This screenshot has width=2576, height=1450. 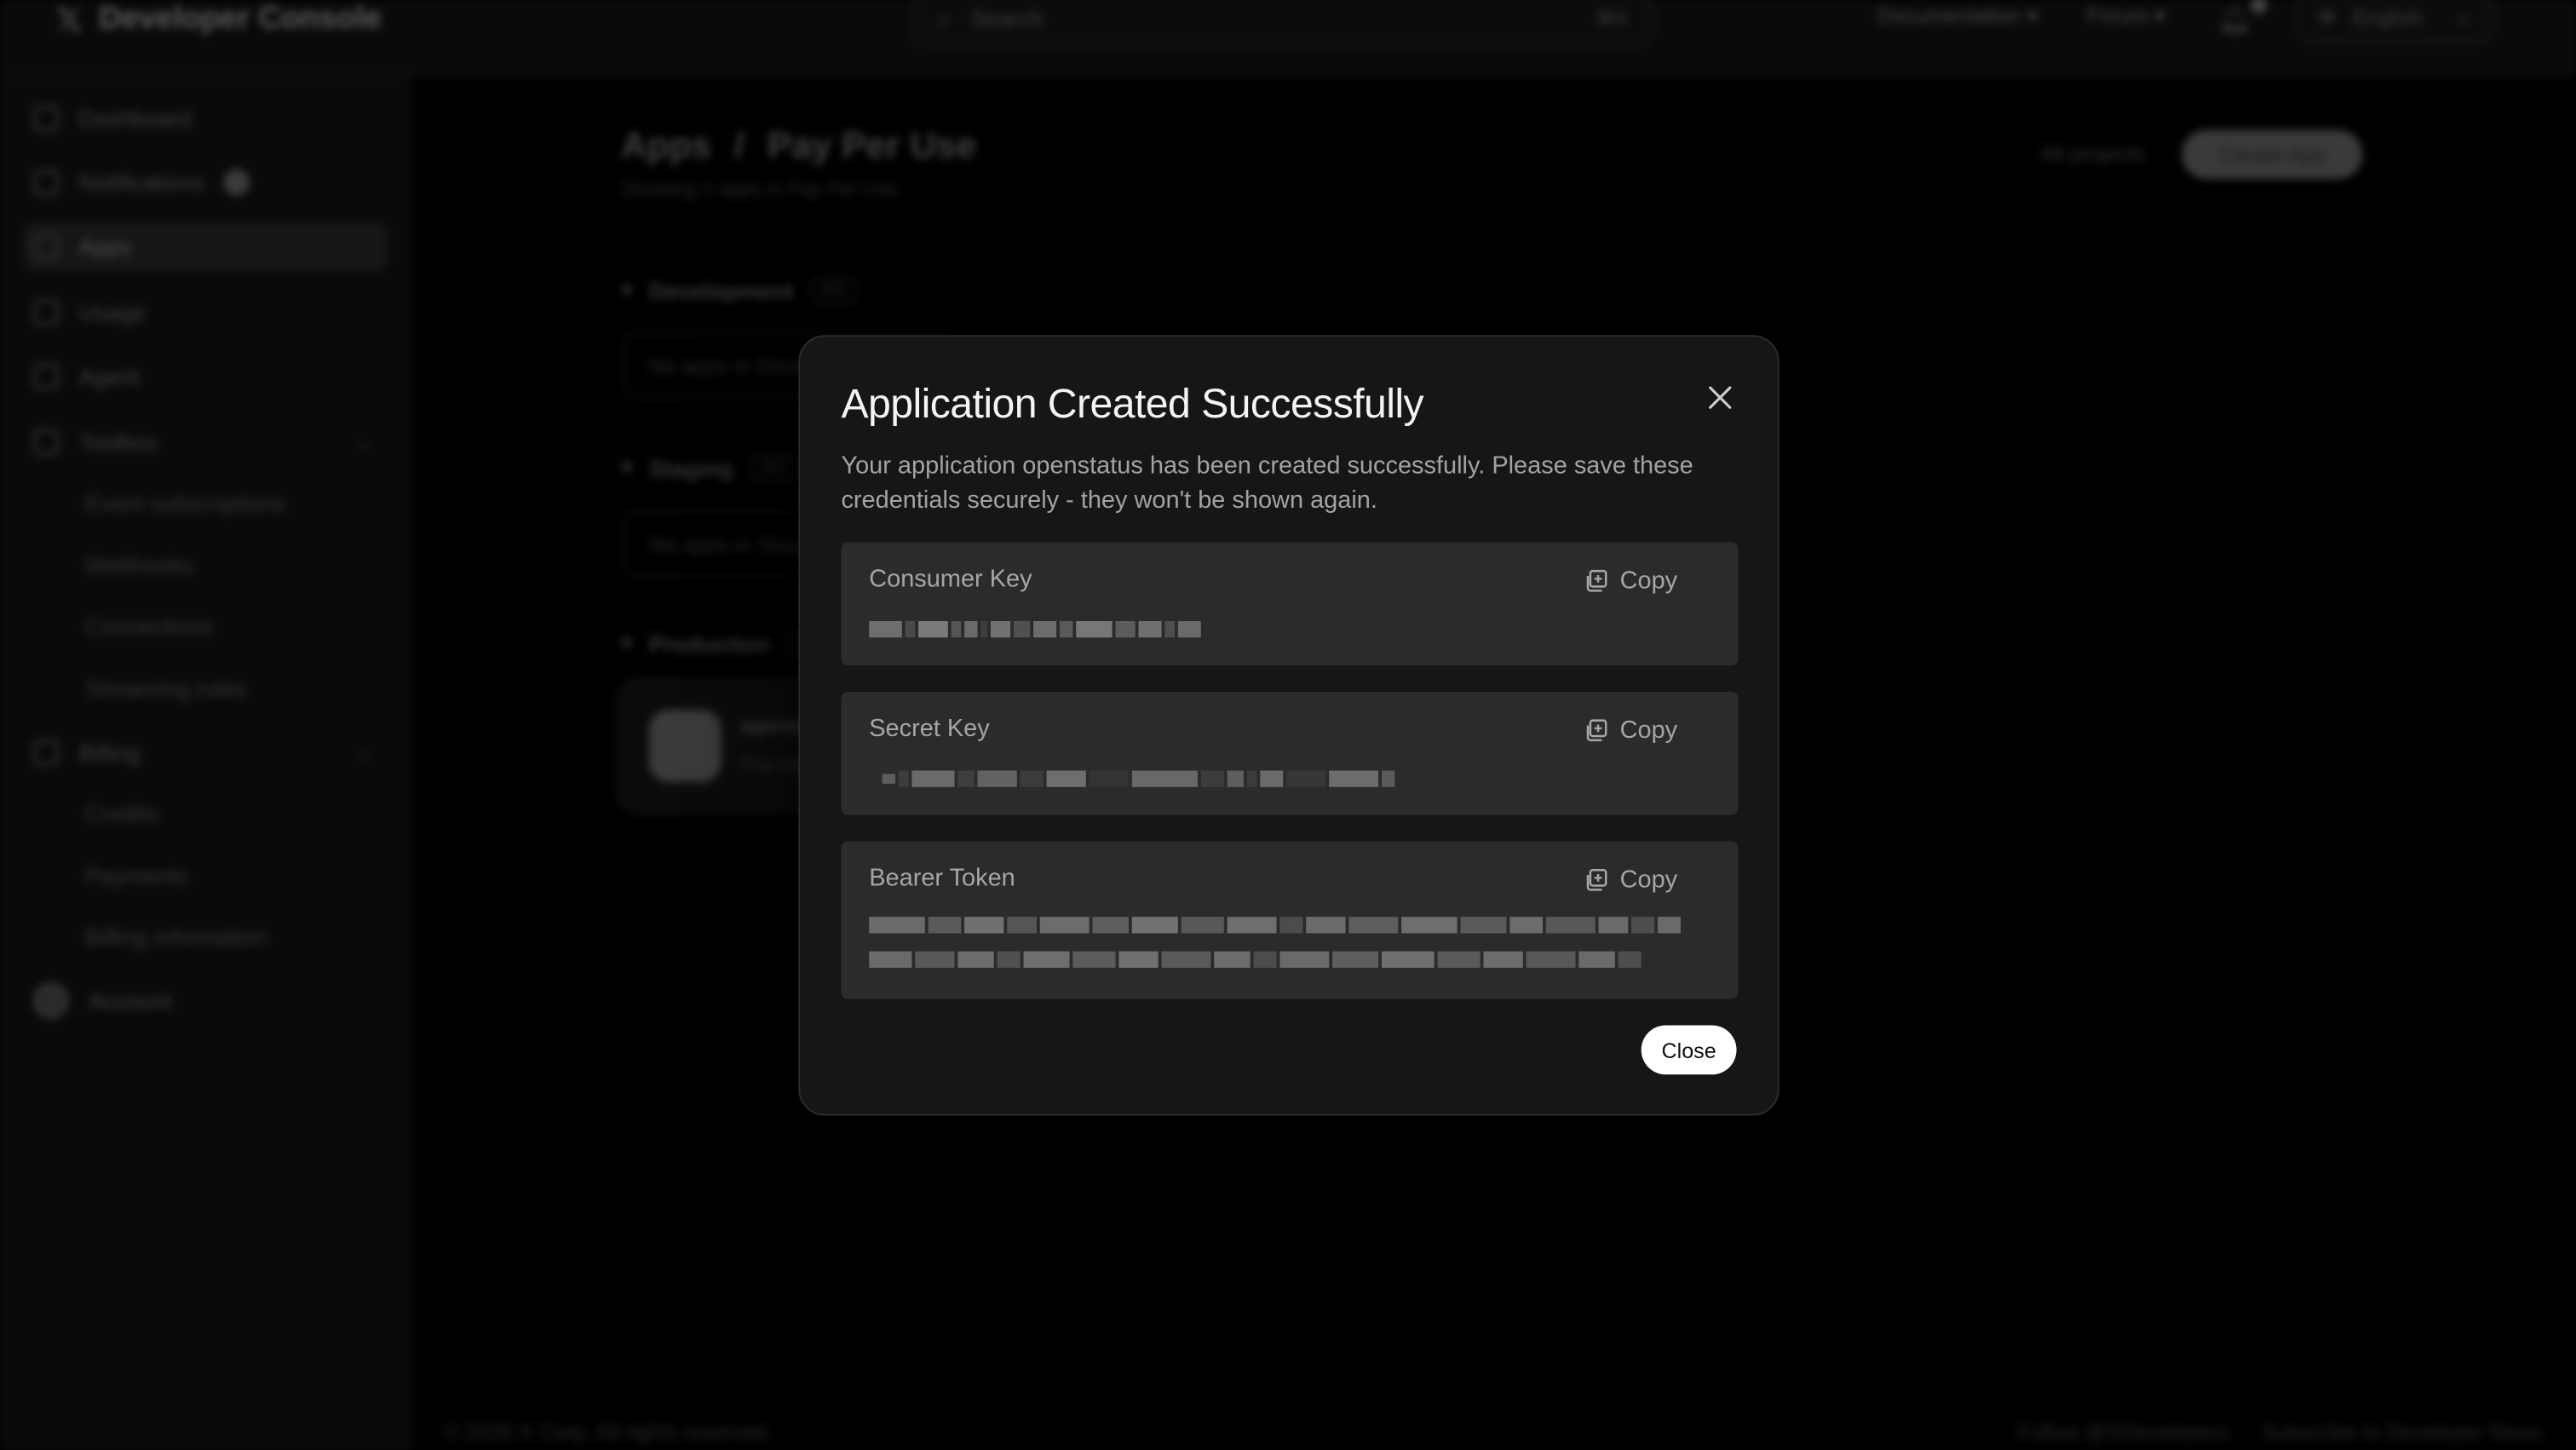 I want to click on sidebar-item-usage: Usage, so click(x=206, y=312).